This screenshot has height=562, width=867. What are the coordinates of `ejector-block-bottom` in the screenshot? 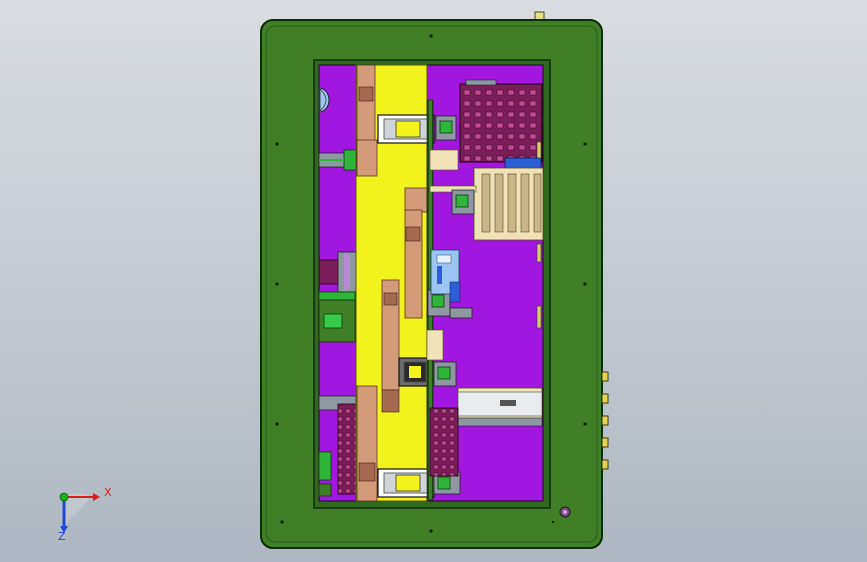 It's located at (444, 442).